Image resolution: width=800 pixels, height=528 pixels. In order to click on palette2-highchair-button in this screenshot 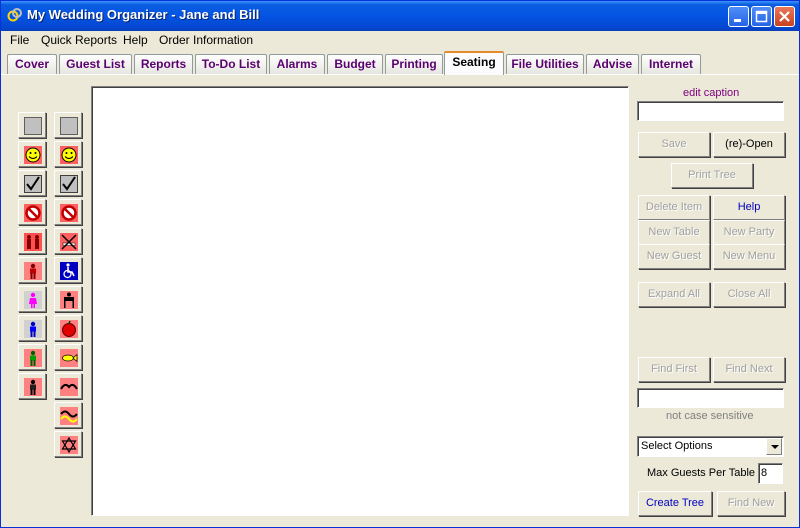, I will do `click(68, 299)`.